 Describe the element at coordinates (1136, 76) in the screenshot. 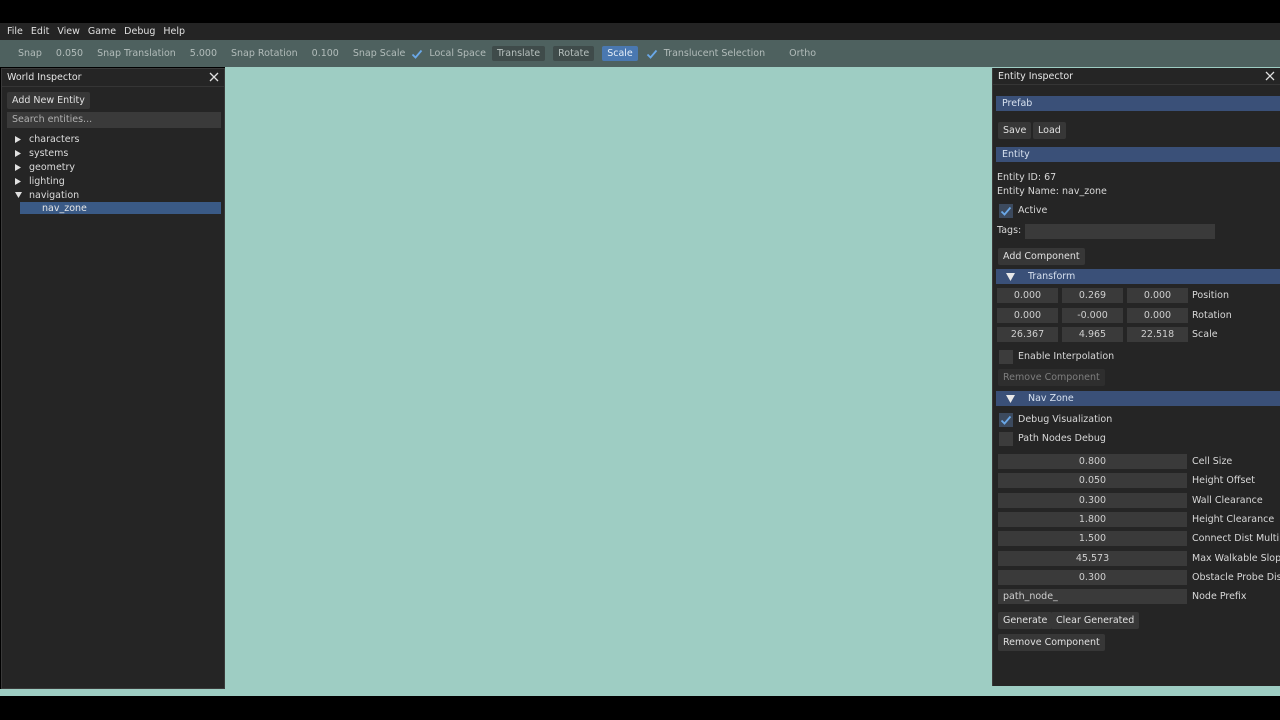

I see `entity-inspector-title-bar: Entity Inspector` at that location.